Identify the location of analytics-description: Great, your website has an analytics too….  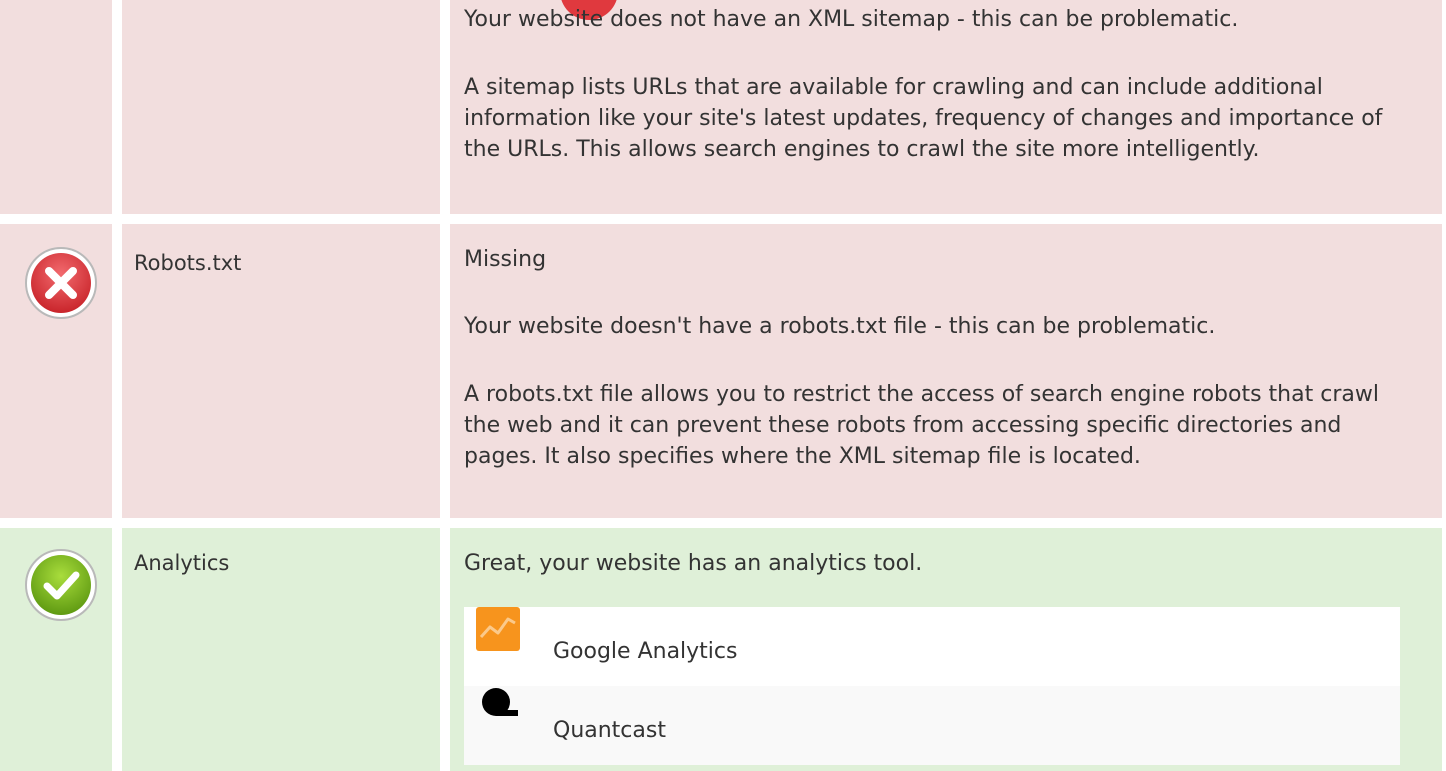
(693, 563).